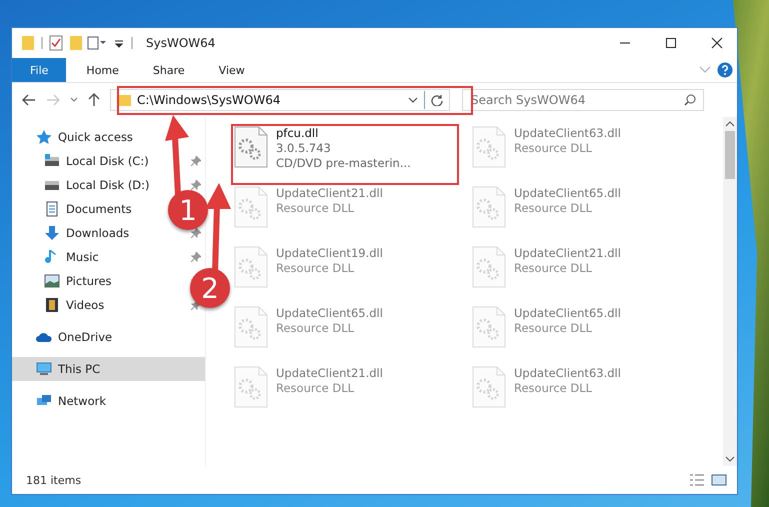  What do you see at coordinates (108, 401) in the screenshot?
I see `sidebar-item: Network` at bounding box center [108, 401].